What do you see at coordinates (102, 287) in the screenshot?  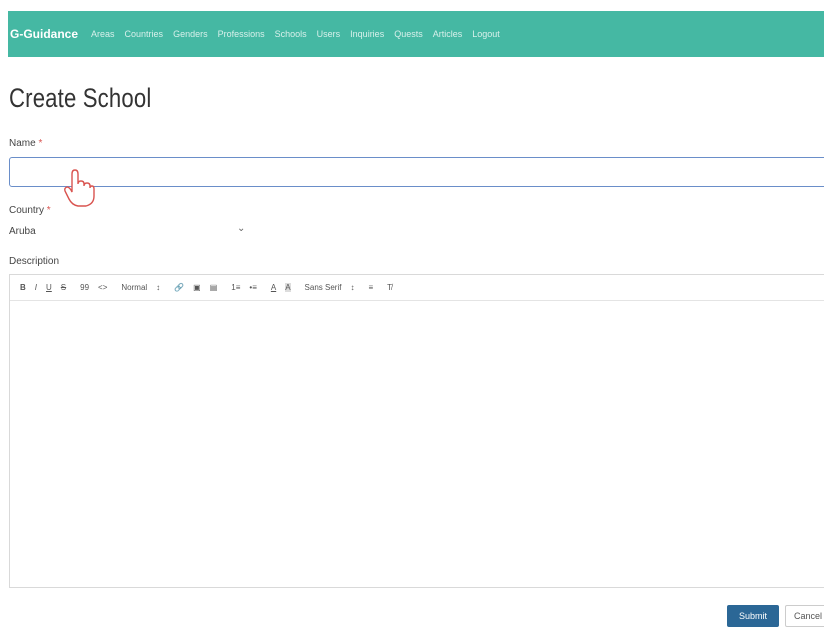 I see `code-button: <>` at bounding box center [102, 287].